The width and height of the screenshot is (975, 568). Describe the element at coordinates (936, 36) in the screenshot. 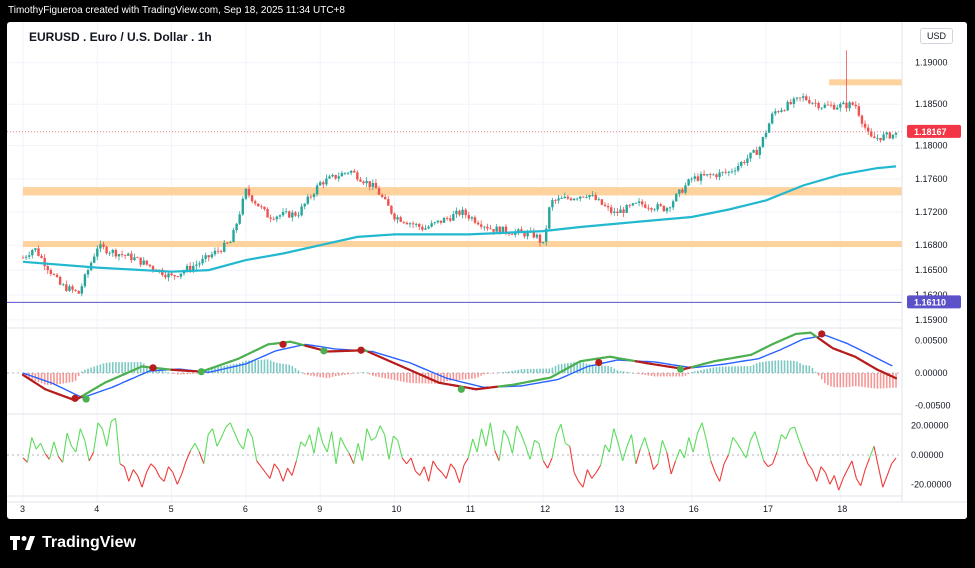

I see `currency-button: USD` at that location.